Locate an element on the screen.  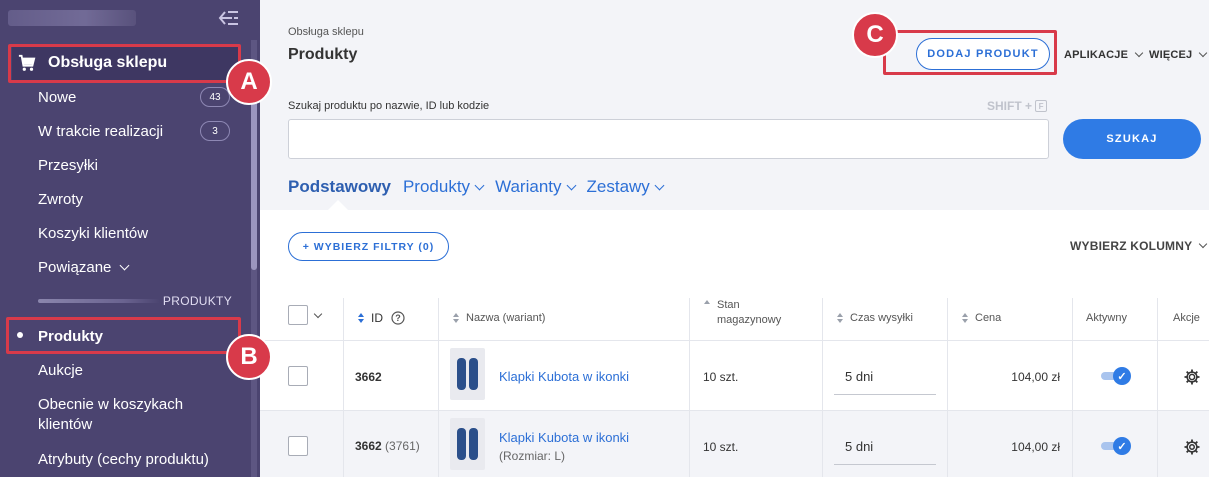
apps-menu: APLIKACJE is located at coordinates (1104, 54).